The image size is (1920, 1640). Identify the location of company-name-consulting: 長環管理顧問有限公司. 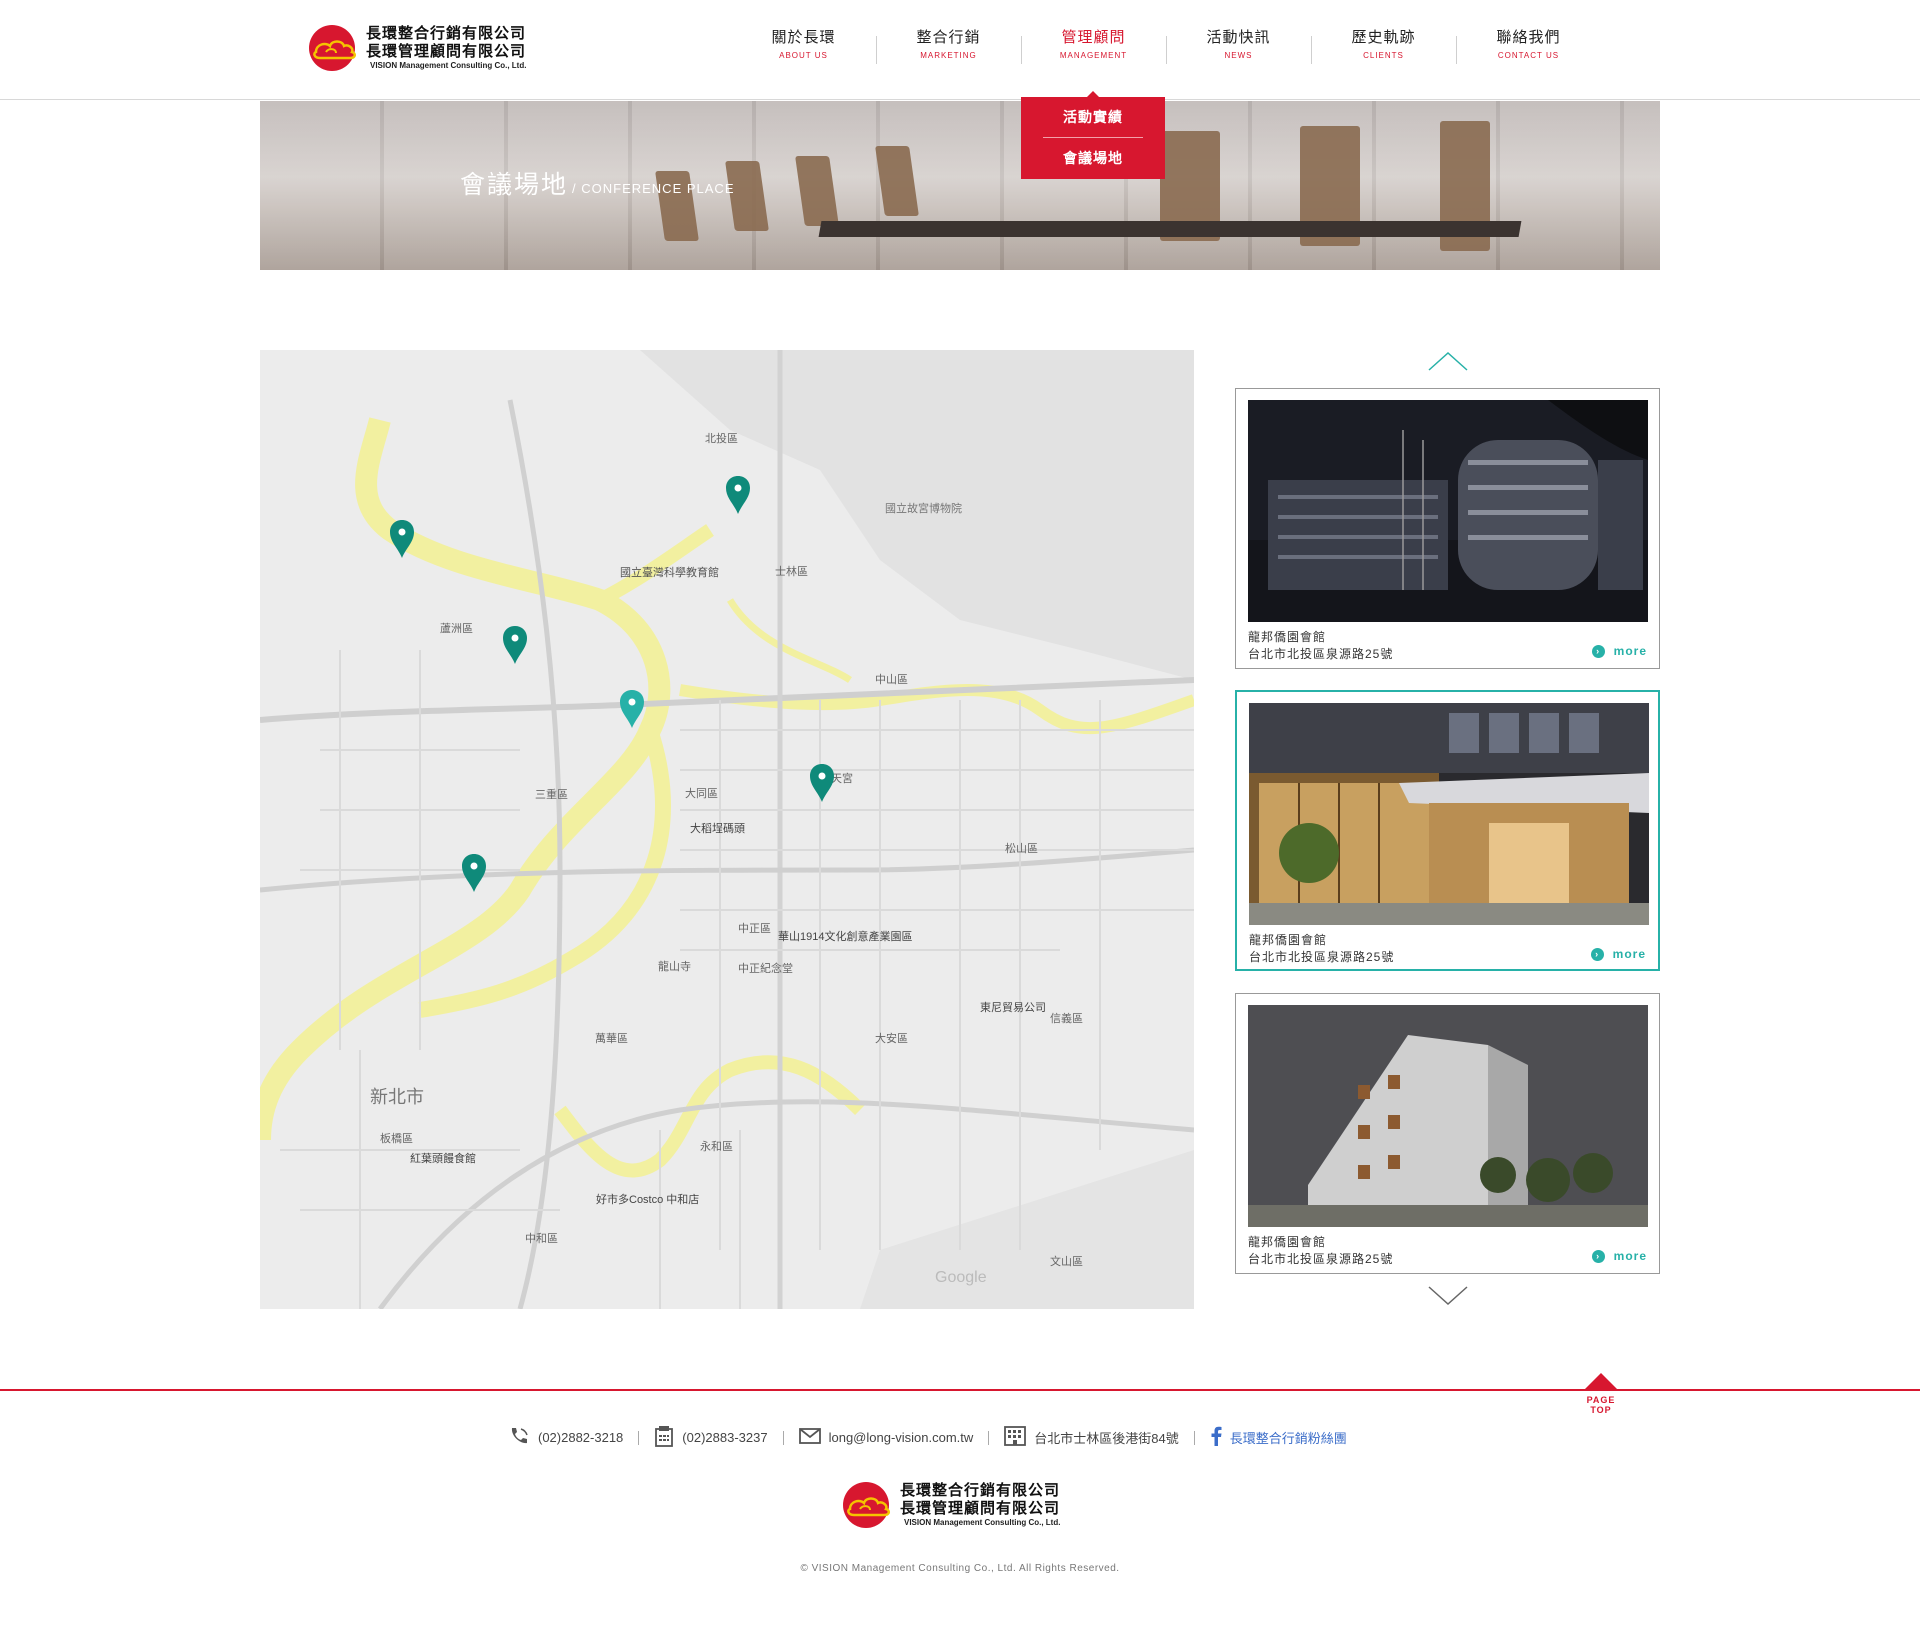
(446, 51).